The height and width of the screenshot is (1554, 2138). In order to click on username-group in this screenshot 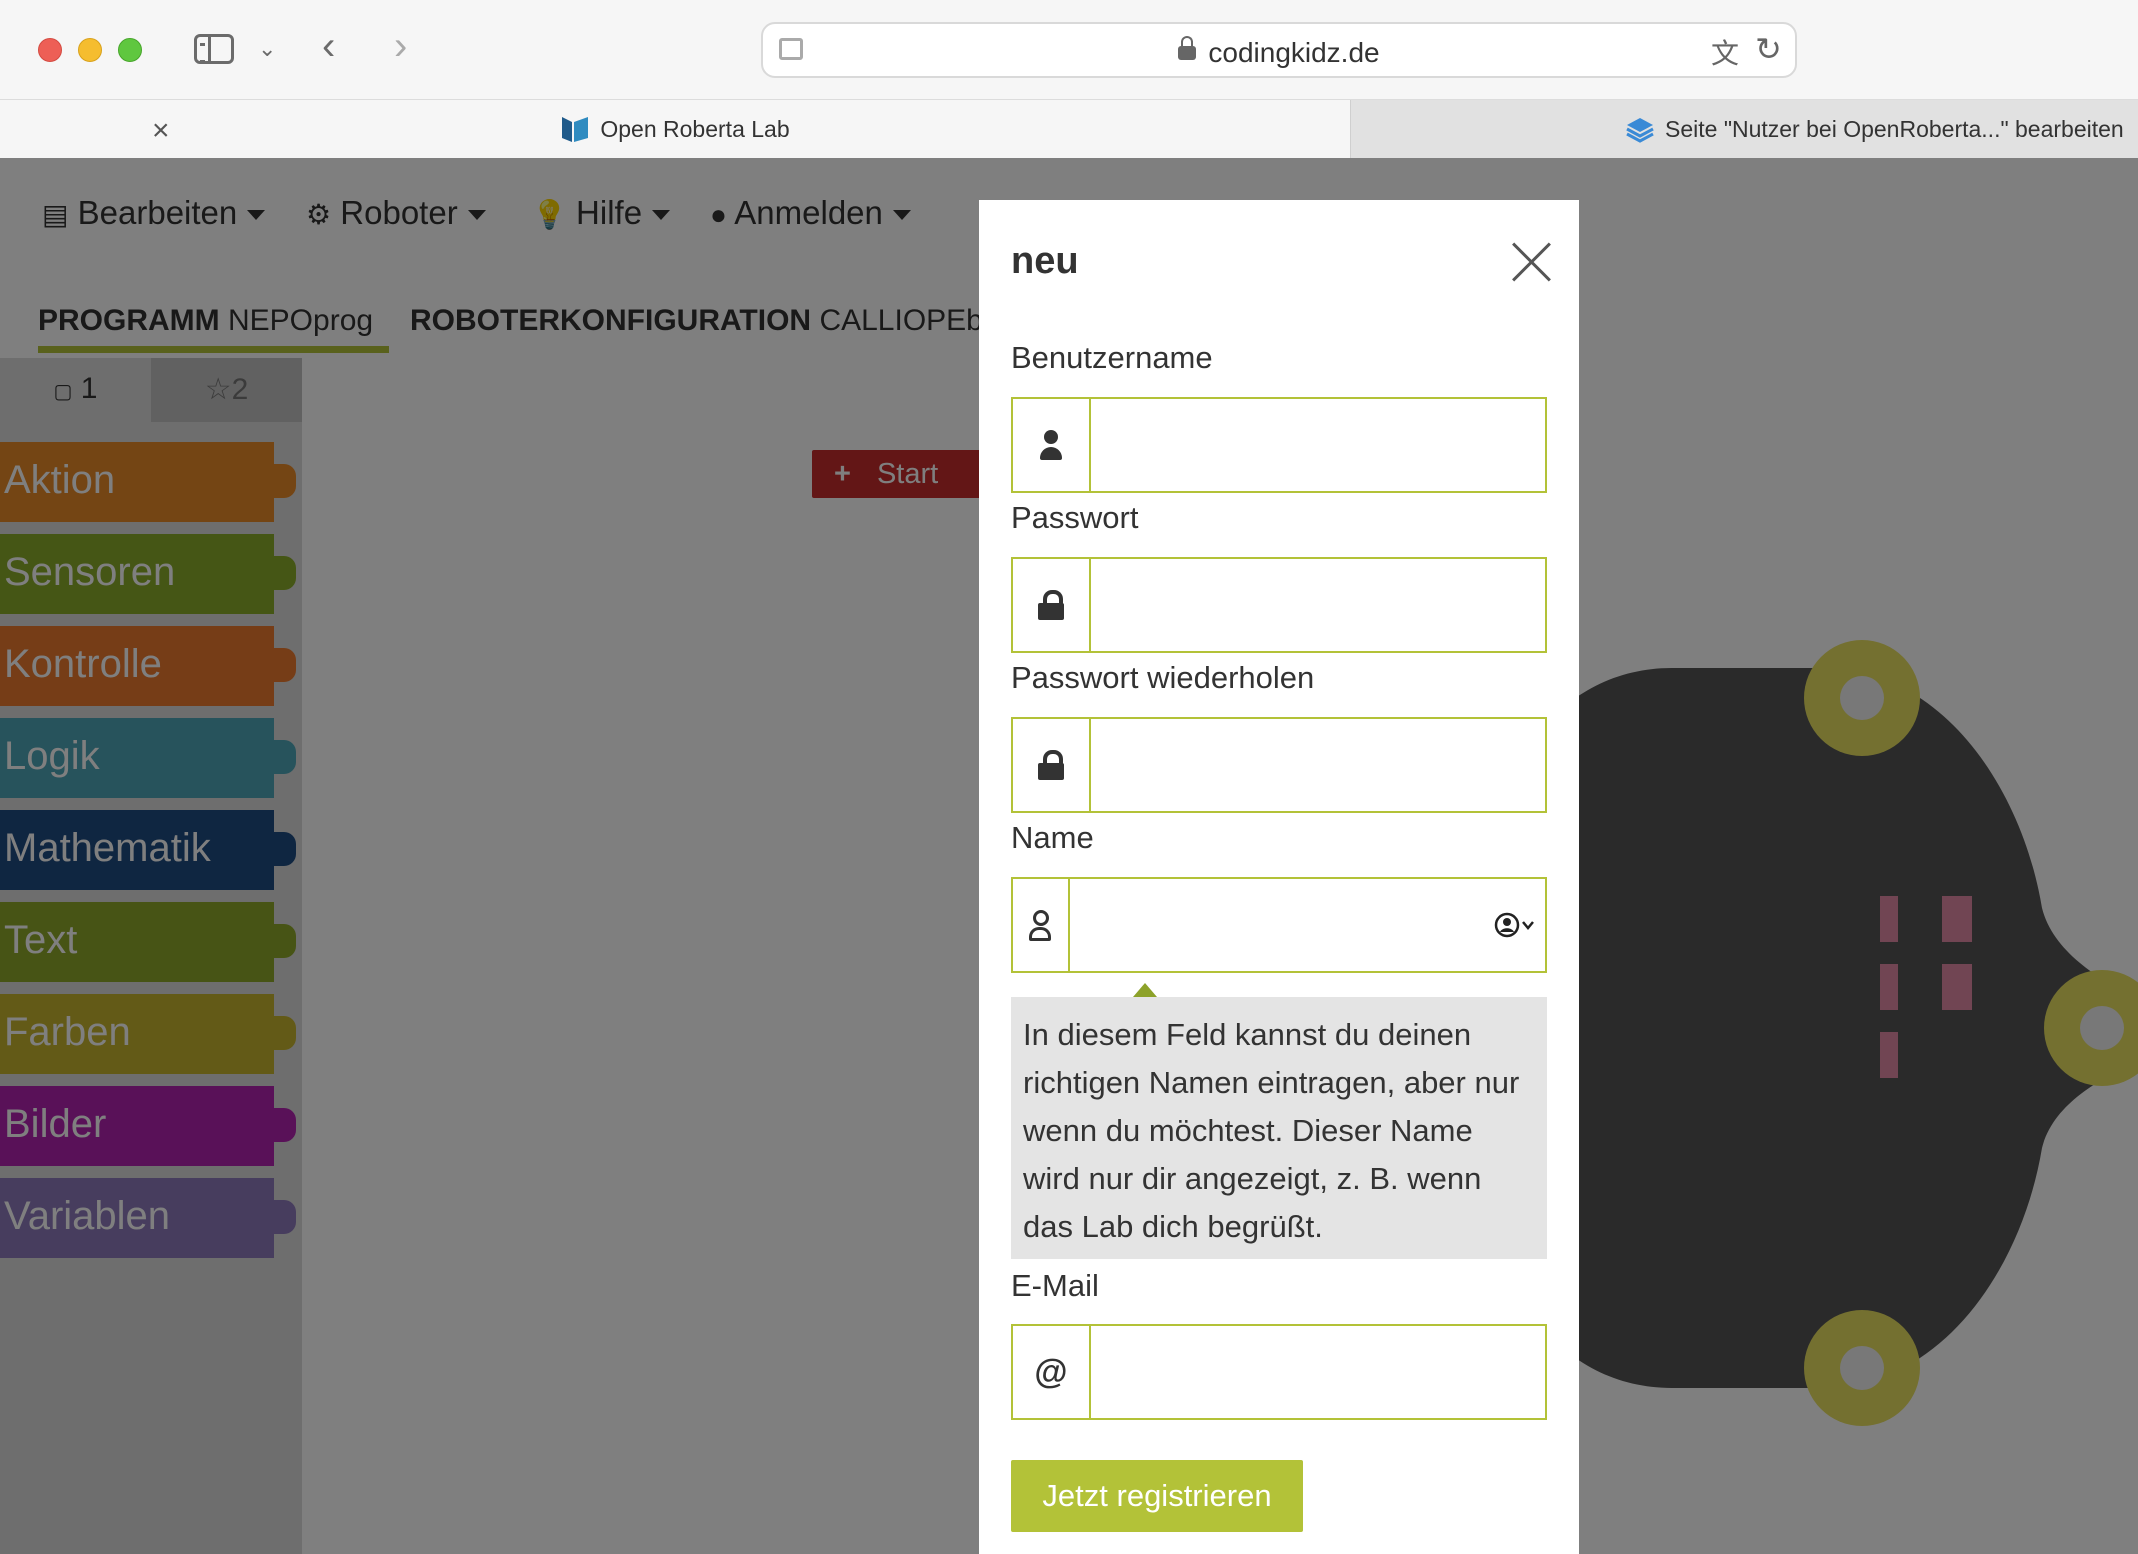, I will do `click(1279, 445)`.